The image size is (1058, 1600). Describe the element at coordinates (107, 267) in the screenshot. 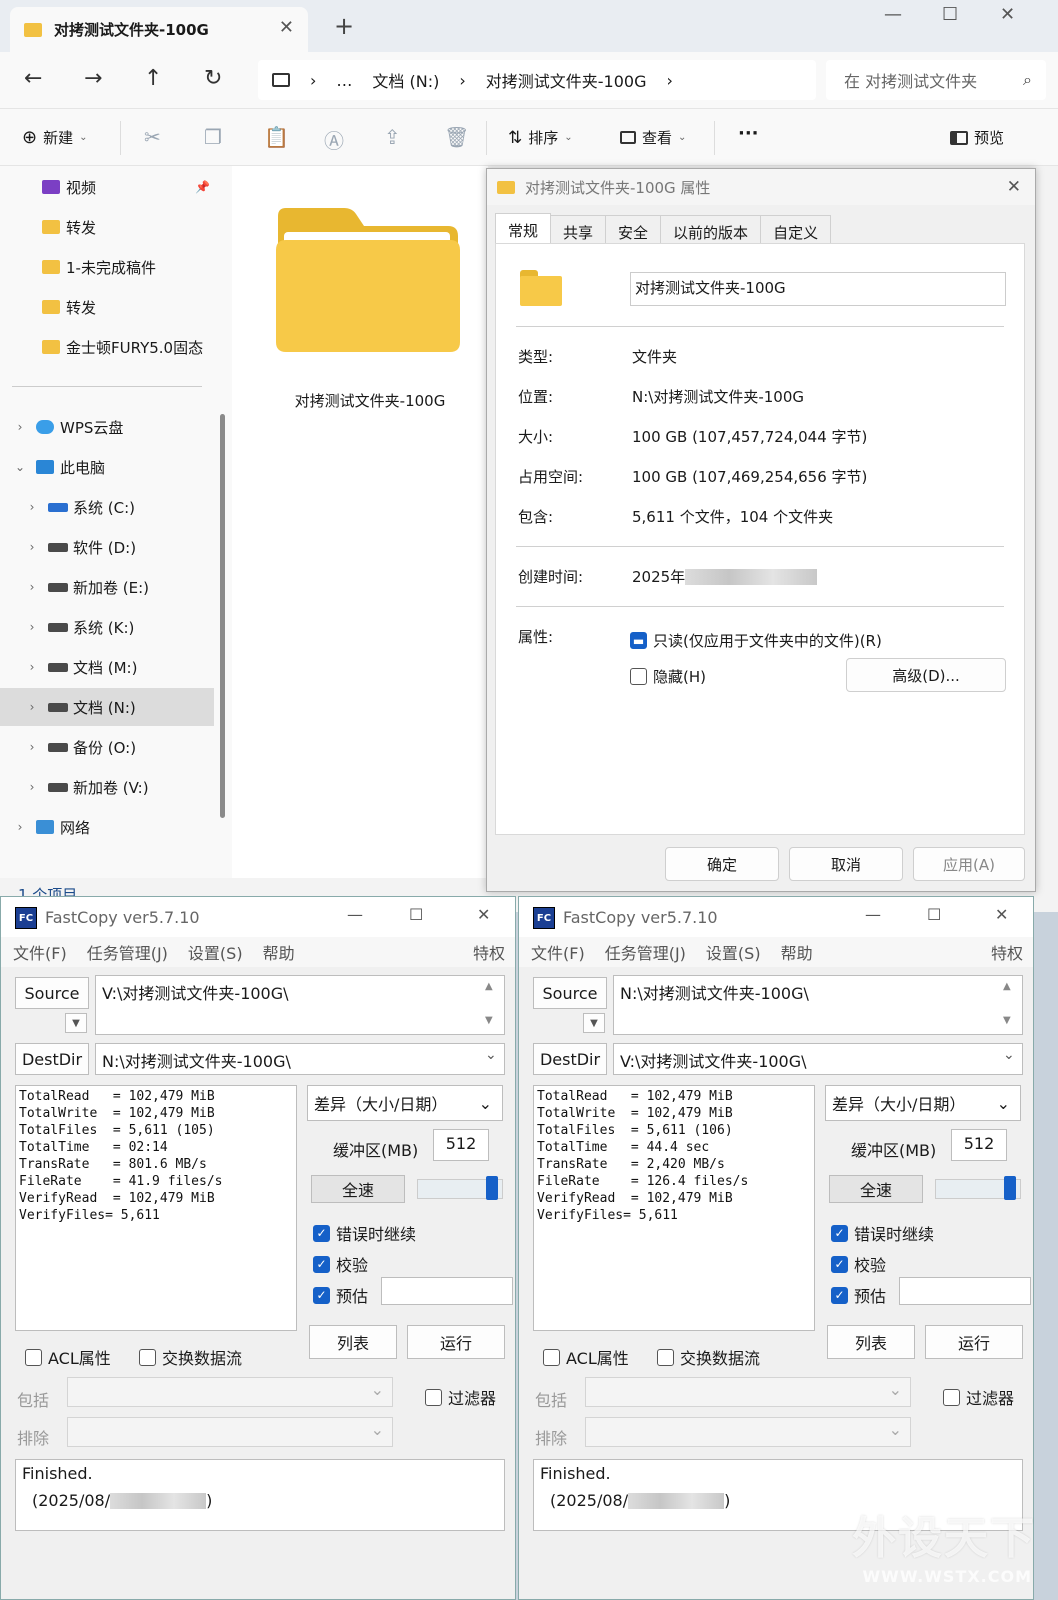

I see `quick-access-item: 1-未完成稿件` at that location.